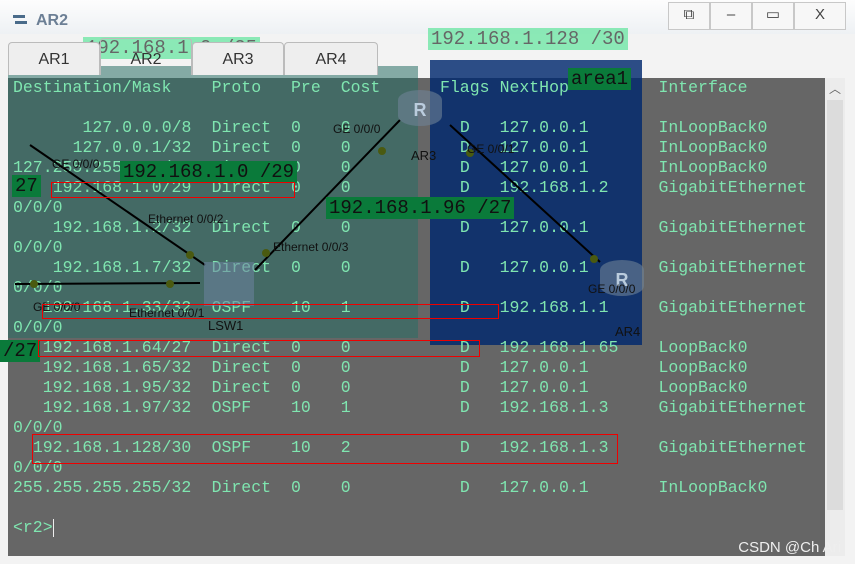 The width and height of the screenshot is (855, 564). I want to click on tab-ar2: AR2, so click(146, 56).